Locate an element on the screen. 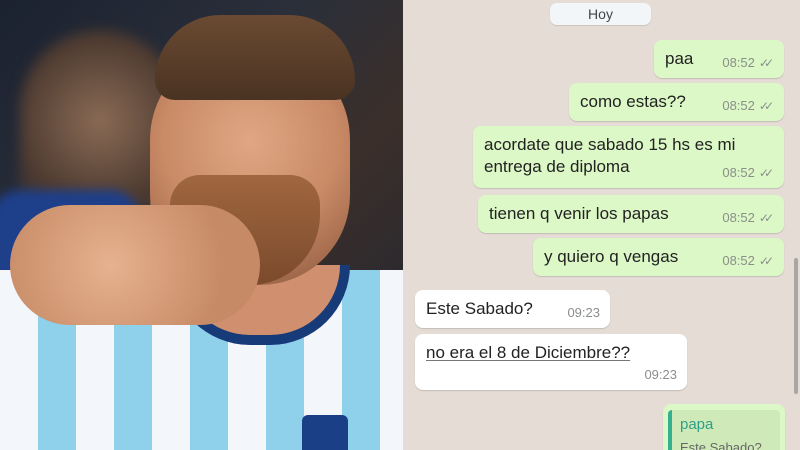 This screenshot has height=450, width=800. quoted-message: papa Este Sabado? is located at coordinates (724, 430).